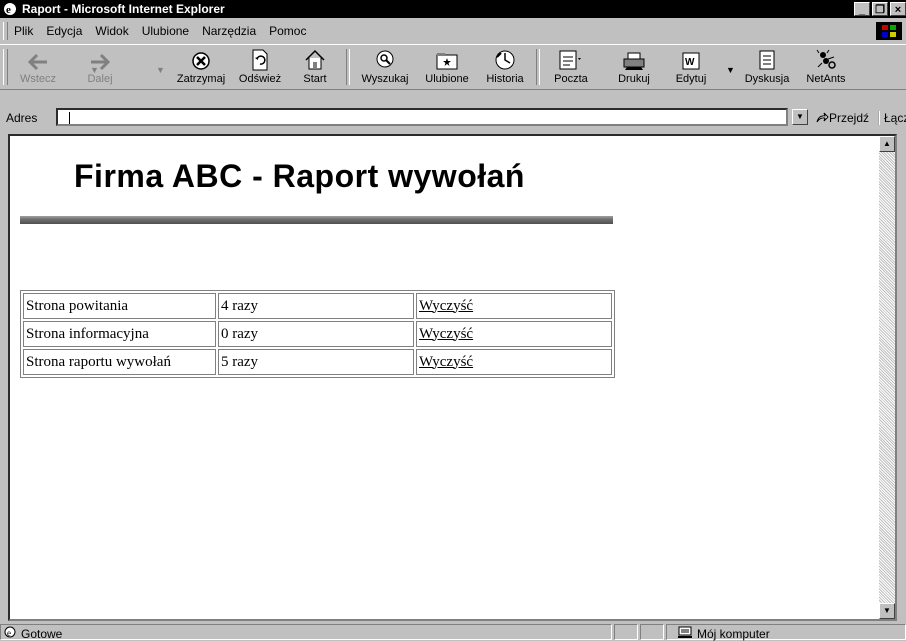  What do you see at coordinates (100, 79) in the screenshot?
I see `forward-label: Dalej` at bounding box center [100, 79].